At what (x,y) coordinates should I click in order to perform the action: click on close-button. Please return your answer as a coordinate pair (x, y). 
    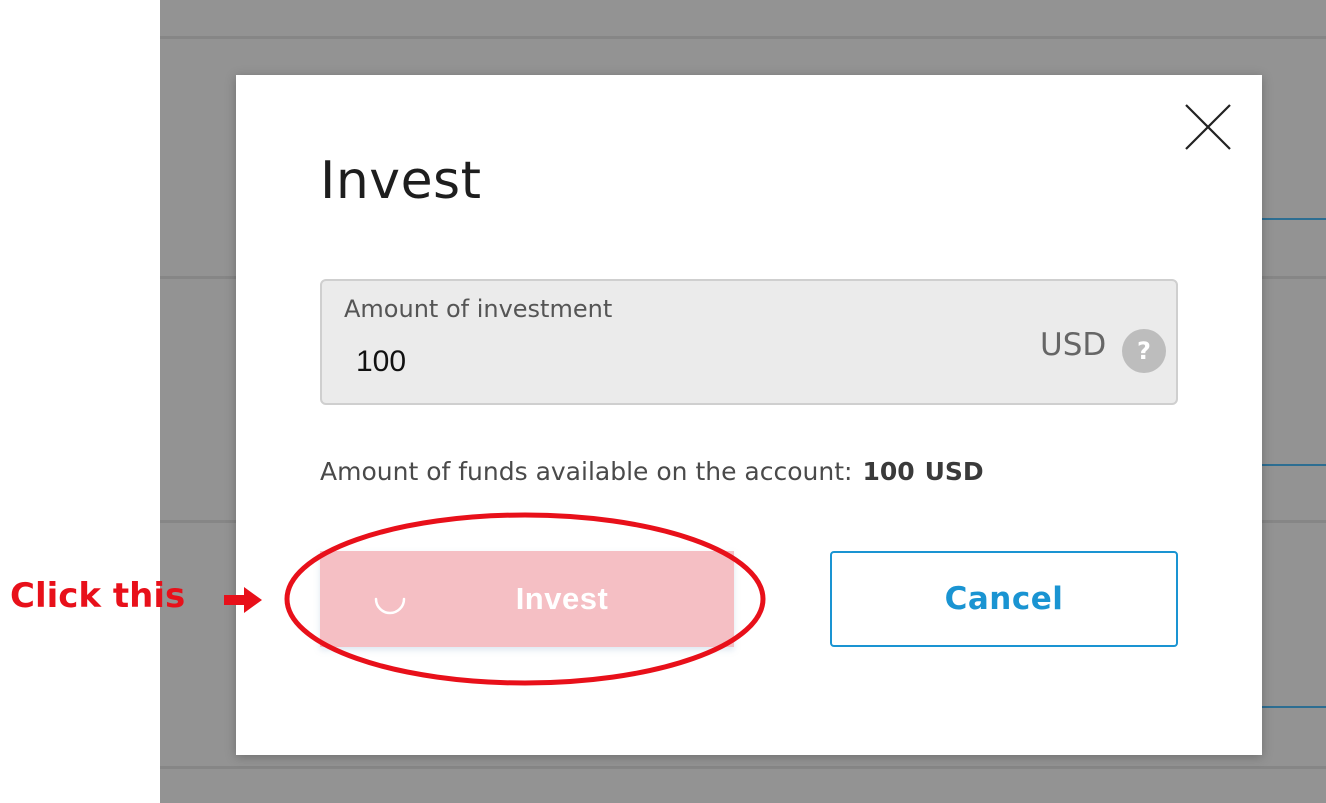
    Looking at the image, I should click on (1208, 127).